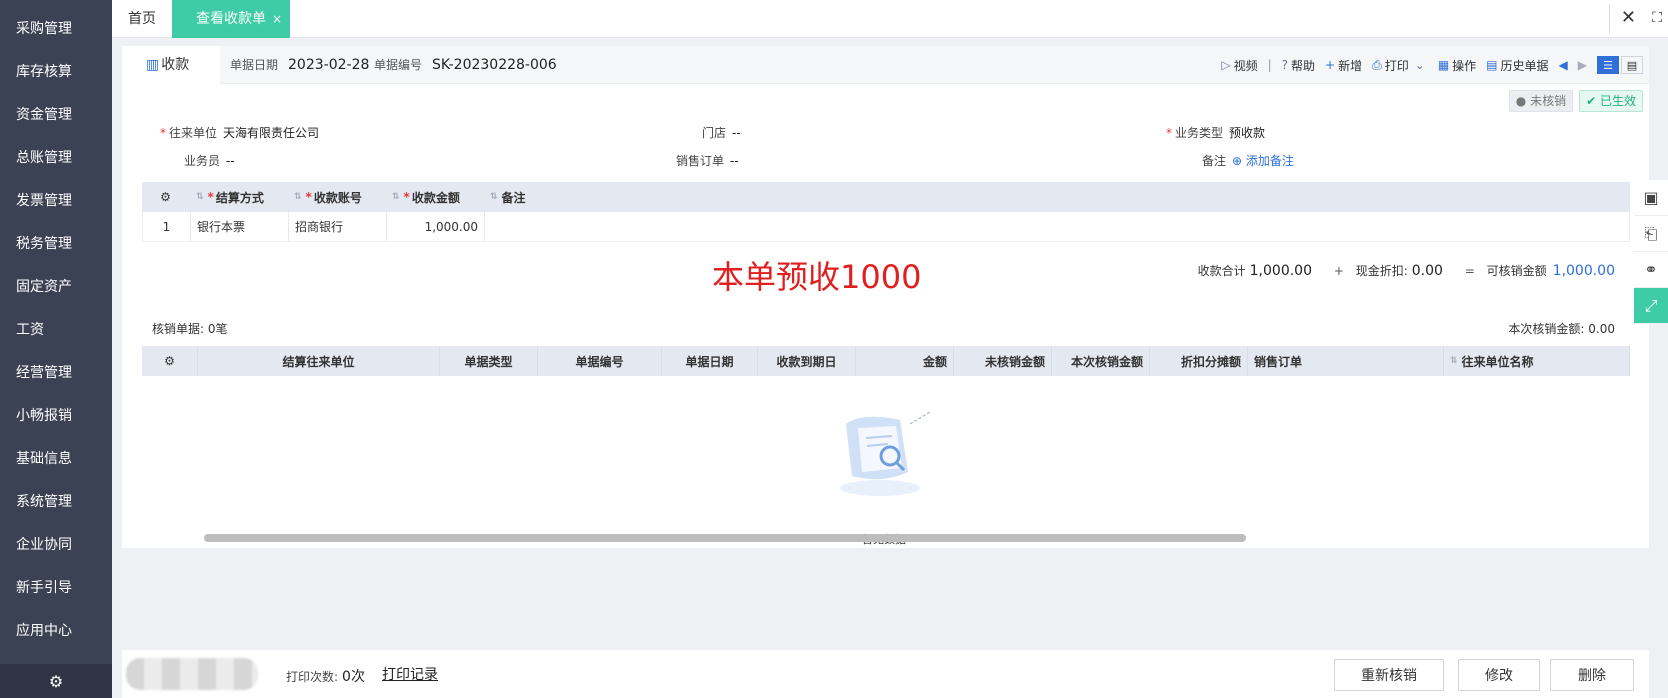 This screenshot has width=1668, height=698. What do you see at coordinates (325, 677) in the screenshot?
I see `print-count: 打印次数: 0次` at bounding box center [325, 677].